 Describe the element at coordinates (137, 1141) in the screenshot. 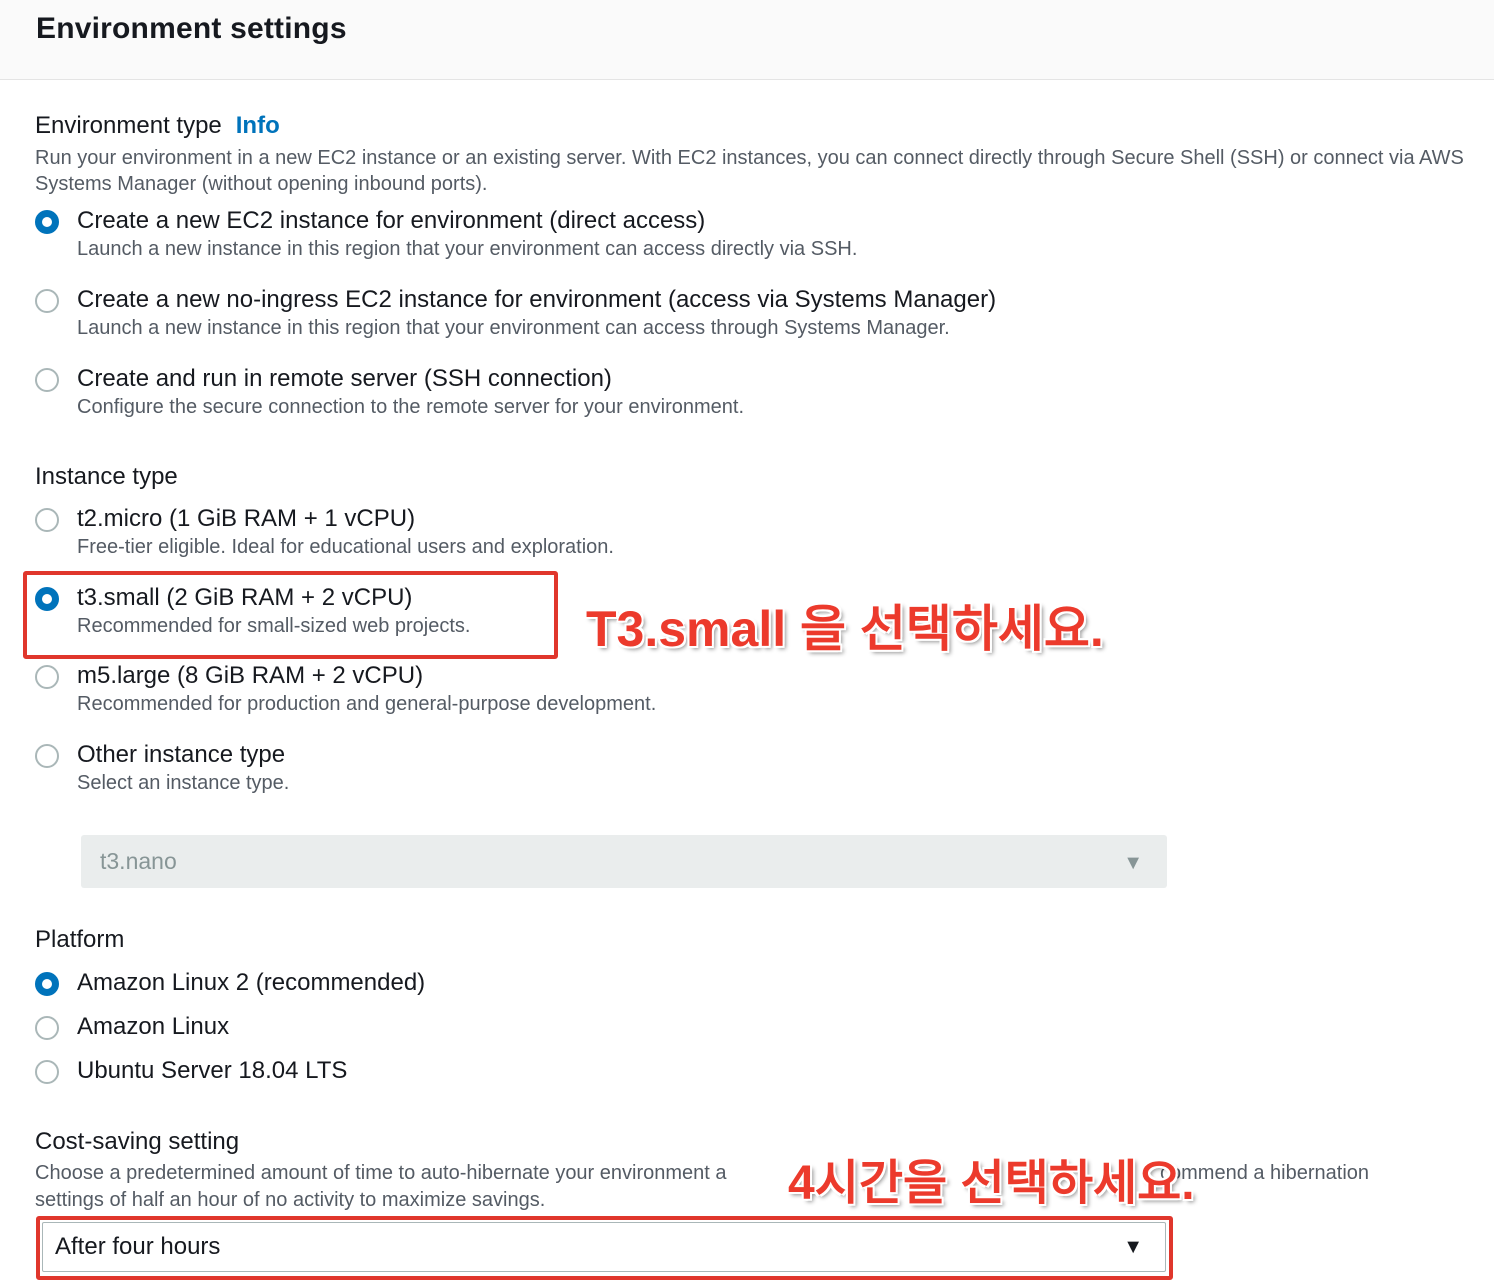

I see `cost-saving-label: Cost-saving setting` at that location.